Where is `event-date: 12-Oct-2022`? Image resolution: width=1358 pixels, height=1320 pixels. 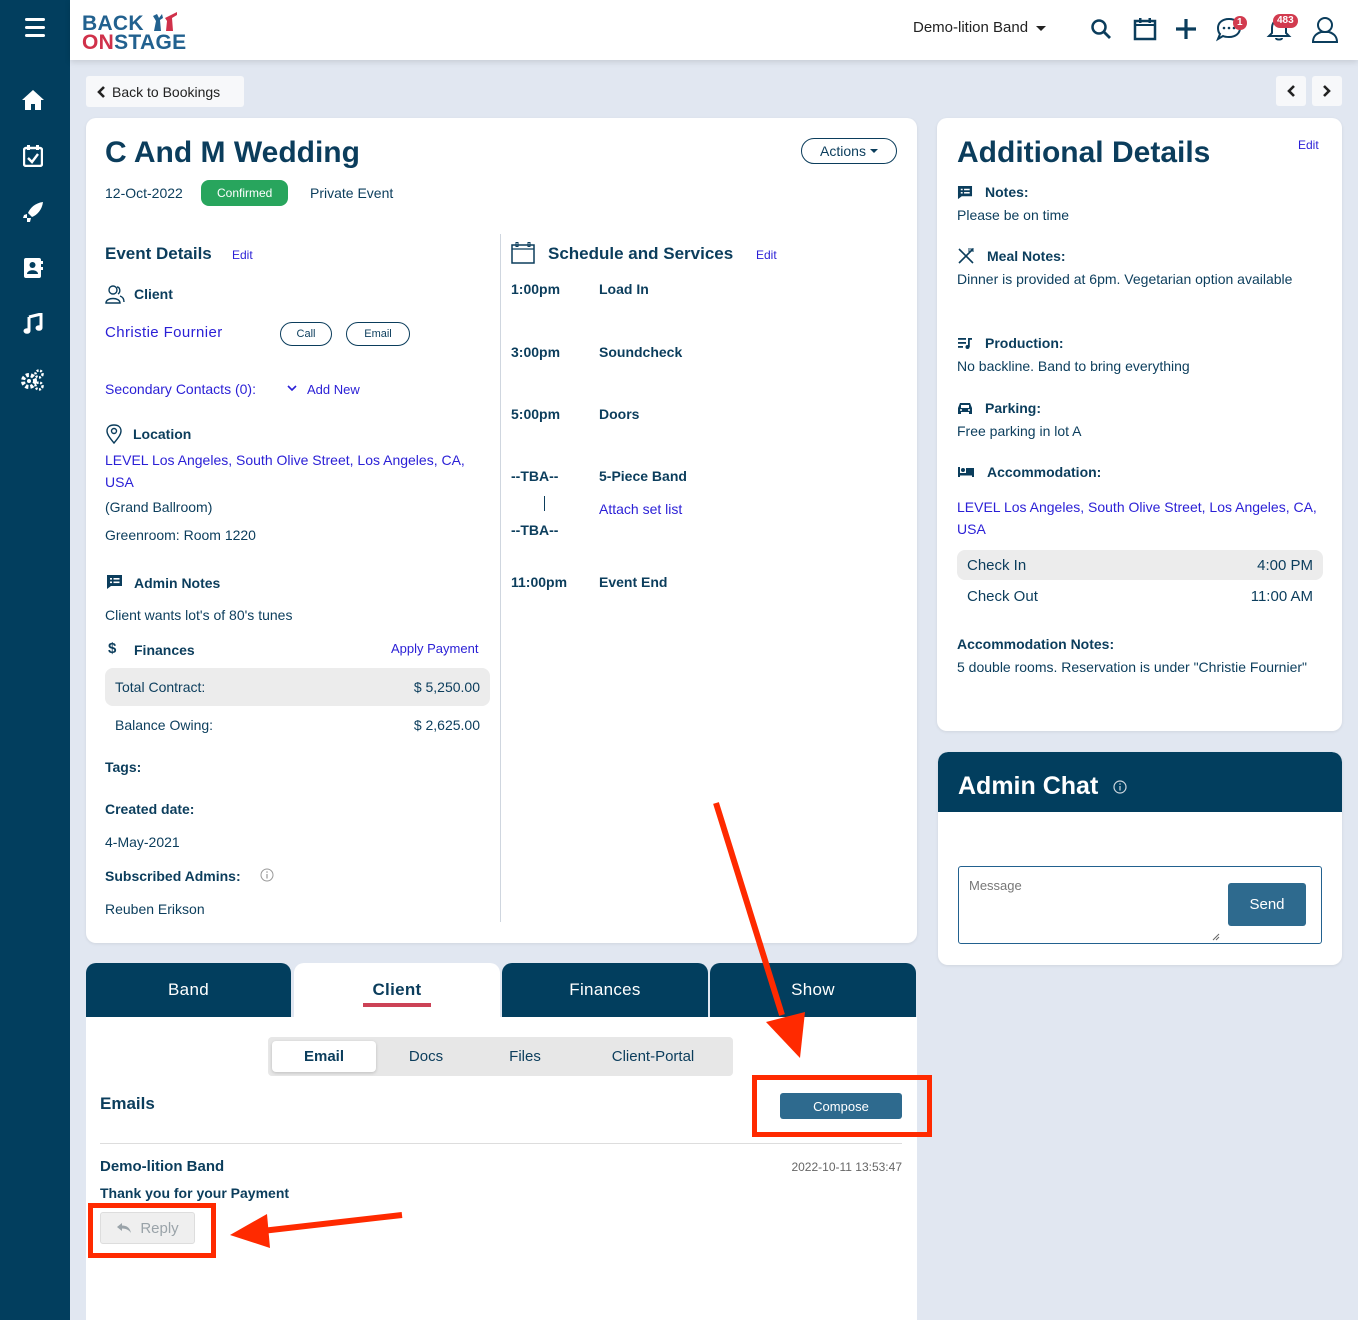
event-date: 12-Oct-2022 is located at coordinates (144, 193).